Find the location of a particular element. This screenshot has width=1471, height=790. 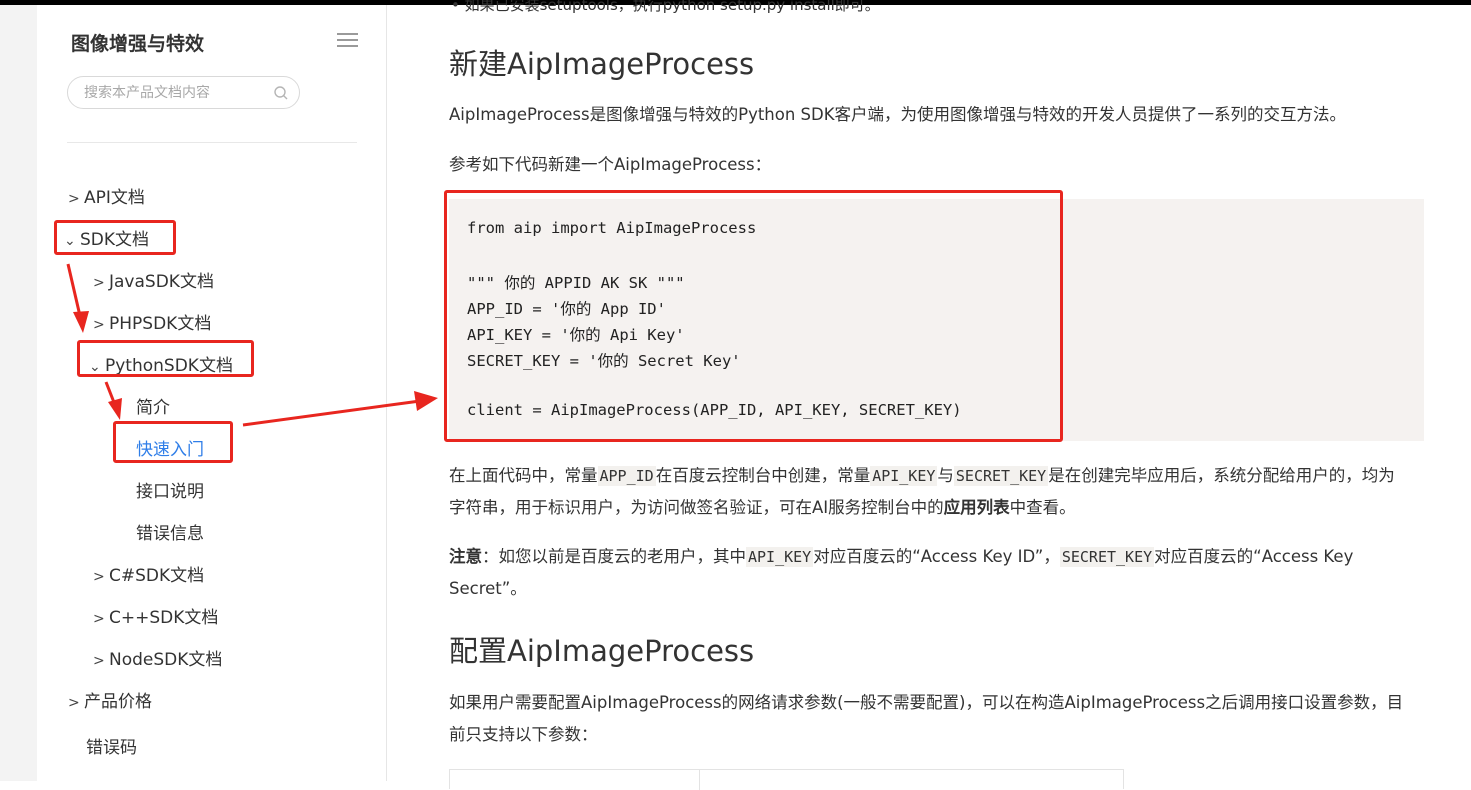

sidebar-item-nodesdk: > NodeSDK文档 is located at coordinates (157, 657).